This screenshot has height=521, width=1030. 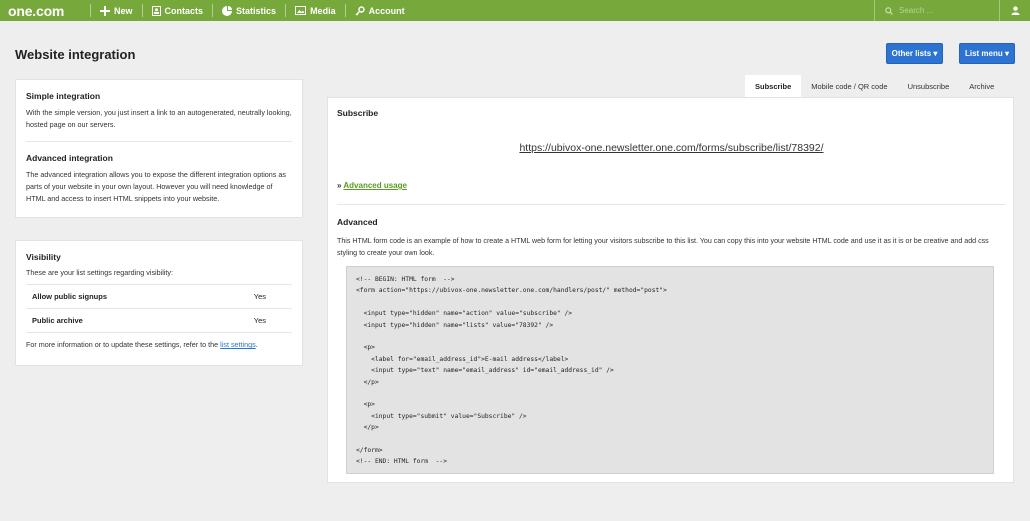 I want to click on nav-new-label: New, so click(x=123, y=10).